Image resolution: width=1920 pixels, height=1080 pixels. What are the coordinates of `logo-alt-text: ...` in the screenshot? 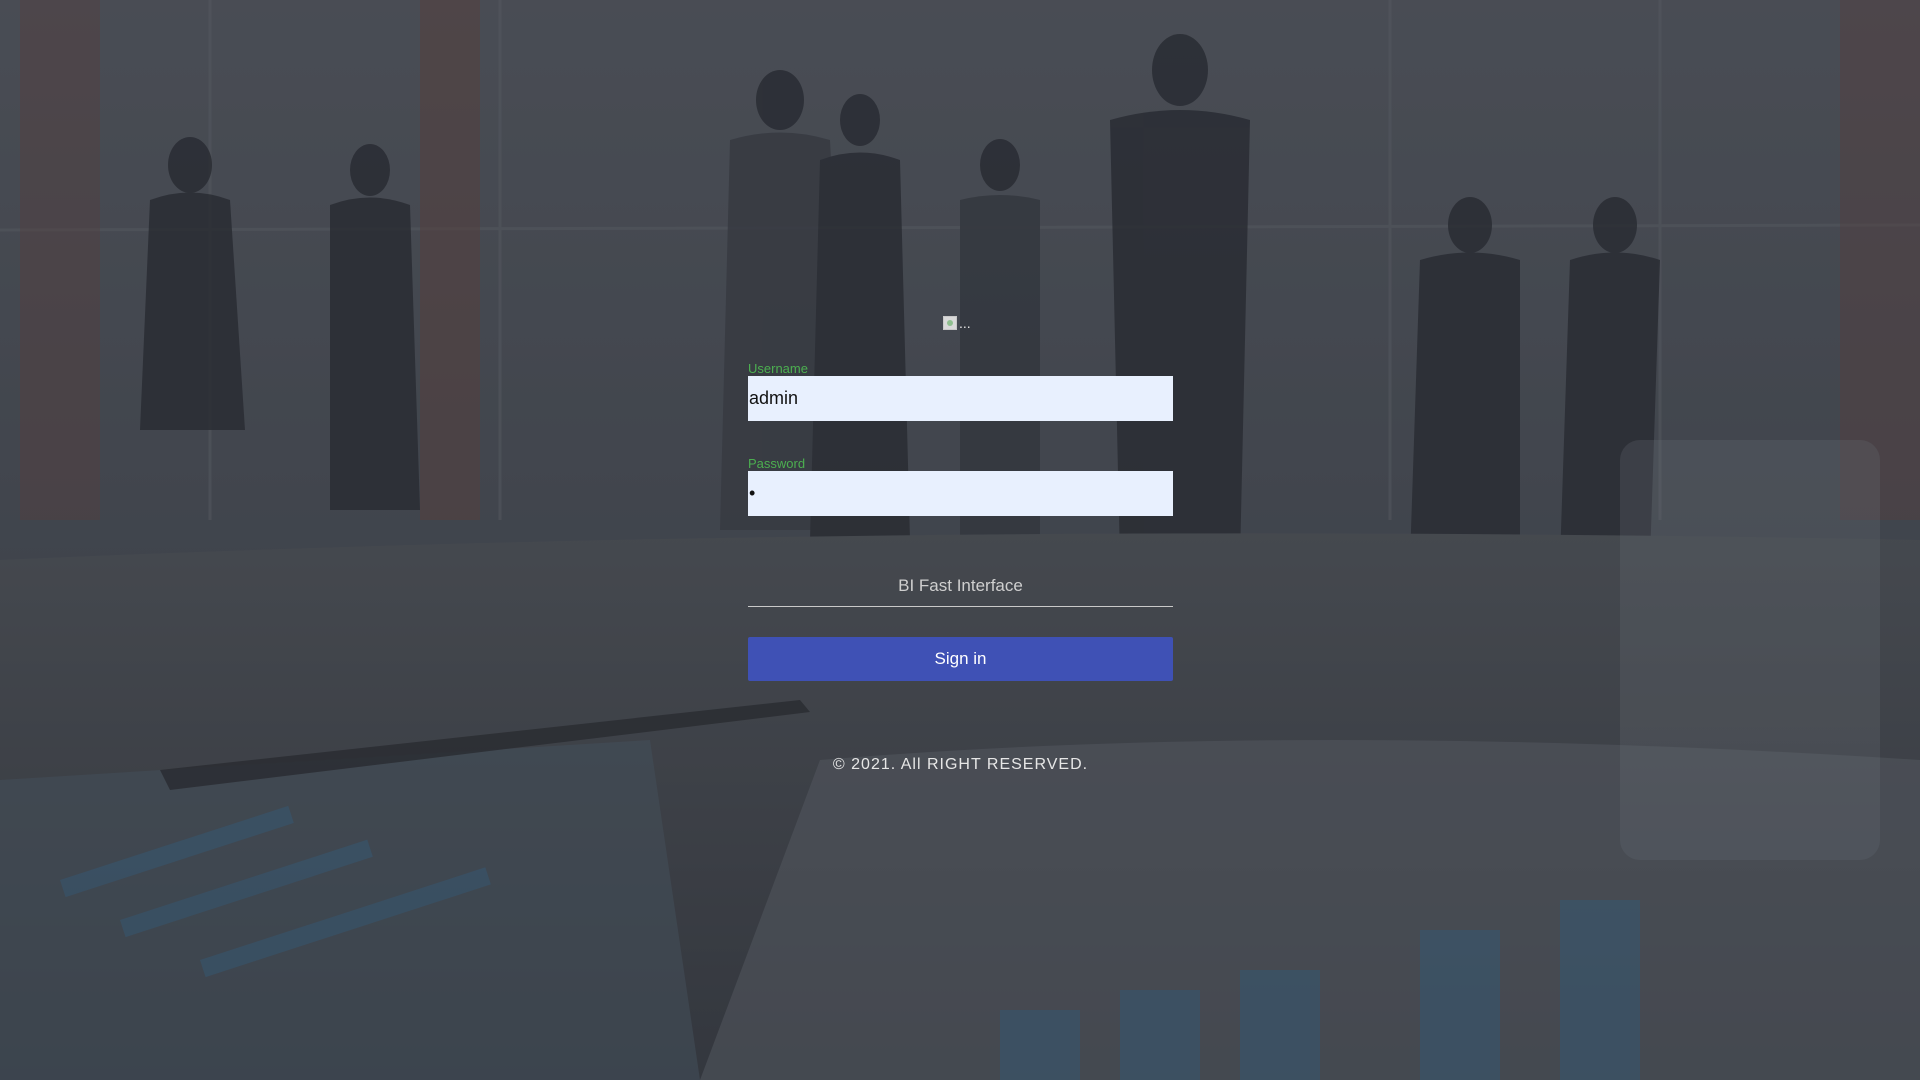 It's located at (965, 323).